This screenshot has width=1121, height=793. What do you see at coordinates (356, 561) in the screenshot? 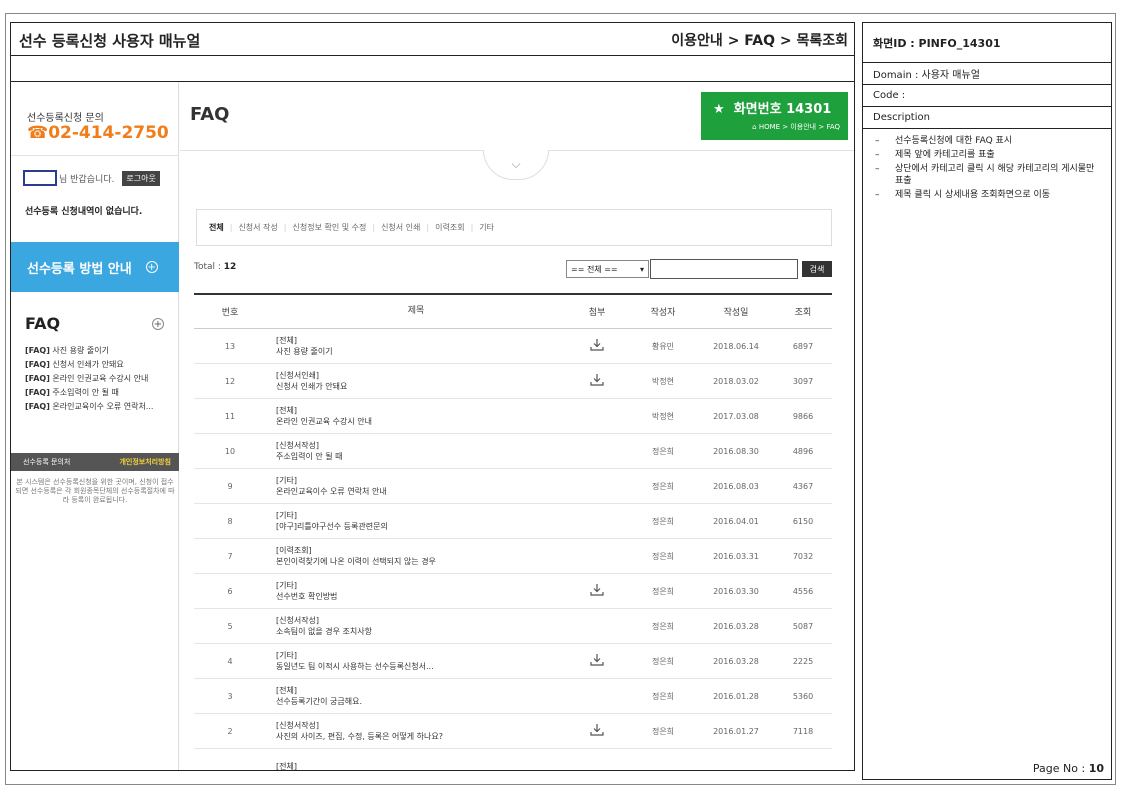
I see `row-title: 본인이력찾기에 나온 이력이 선택되지 않는 경우` at bounding box center [356, 561].